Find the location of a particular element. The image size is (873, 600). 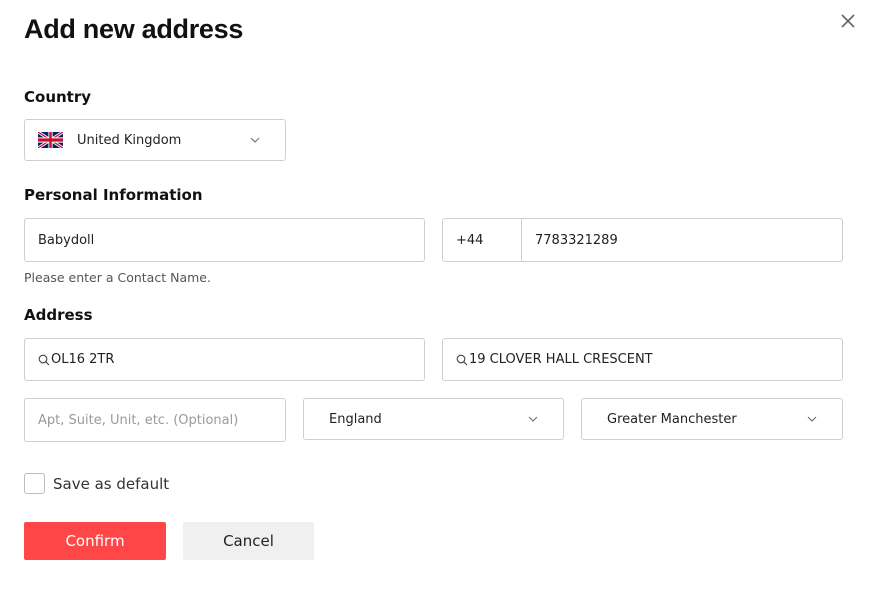

country-label: Country is located at coordinates (58, 97).